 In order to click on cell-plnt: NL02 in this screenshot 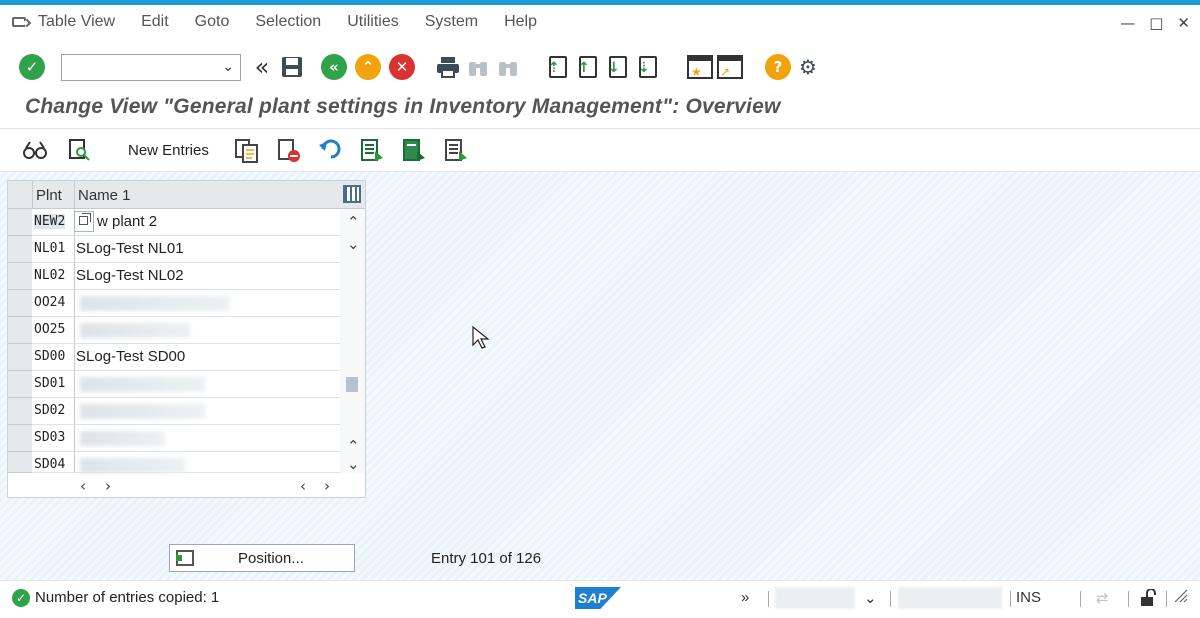, I will do `click(49, 275)`.